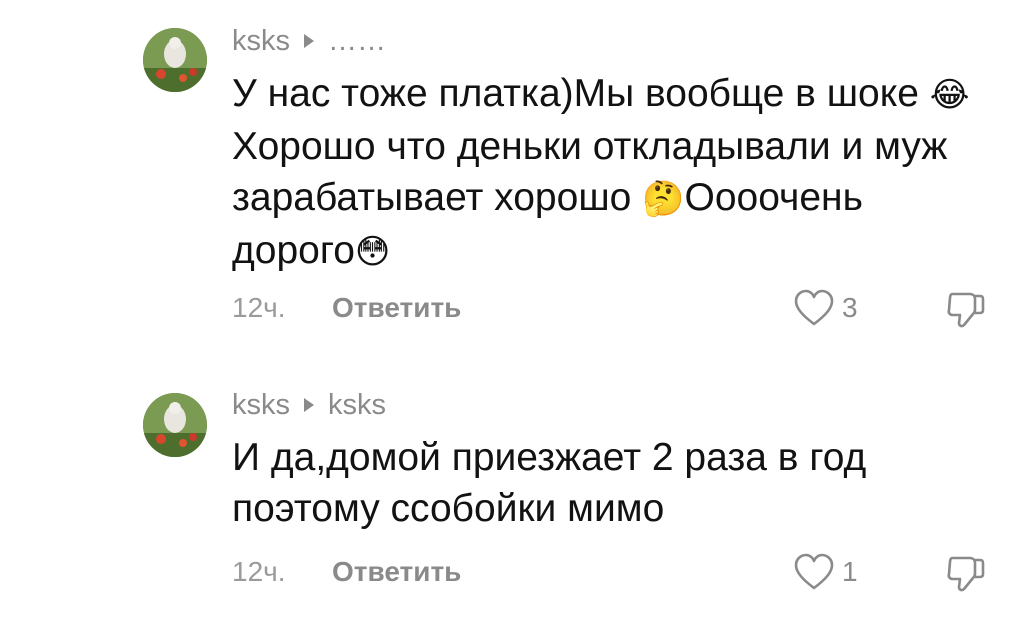 The image size is (1024, 617). What do you see at coordinates (612, 572) in the screenshot?
I see `comment-actions: 12ч. Ответить 1` at bounding box center [612, 572].